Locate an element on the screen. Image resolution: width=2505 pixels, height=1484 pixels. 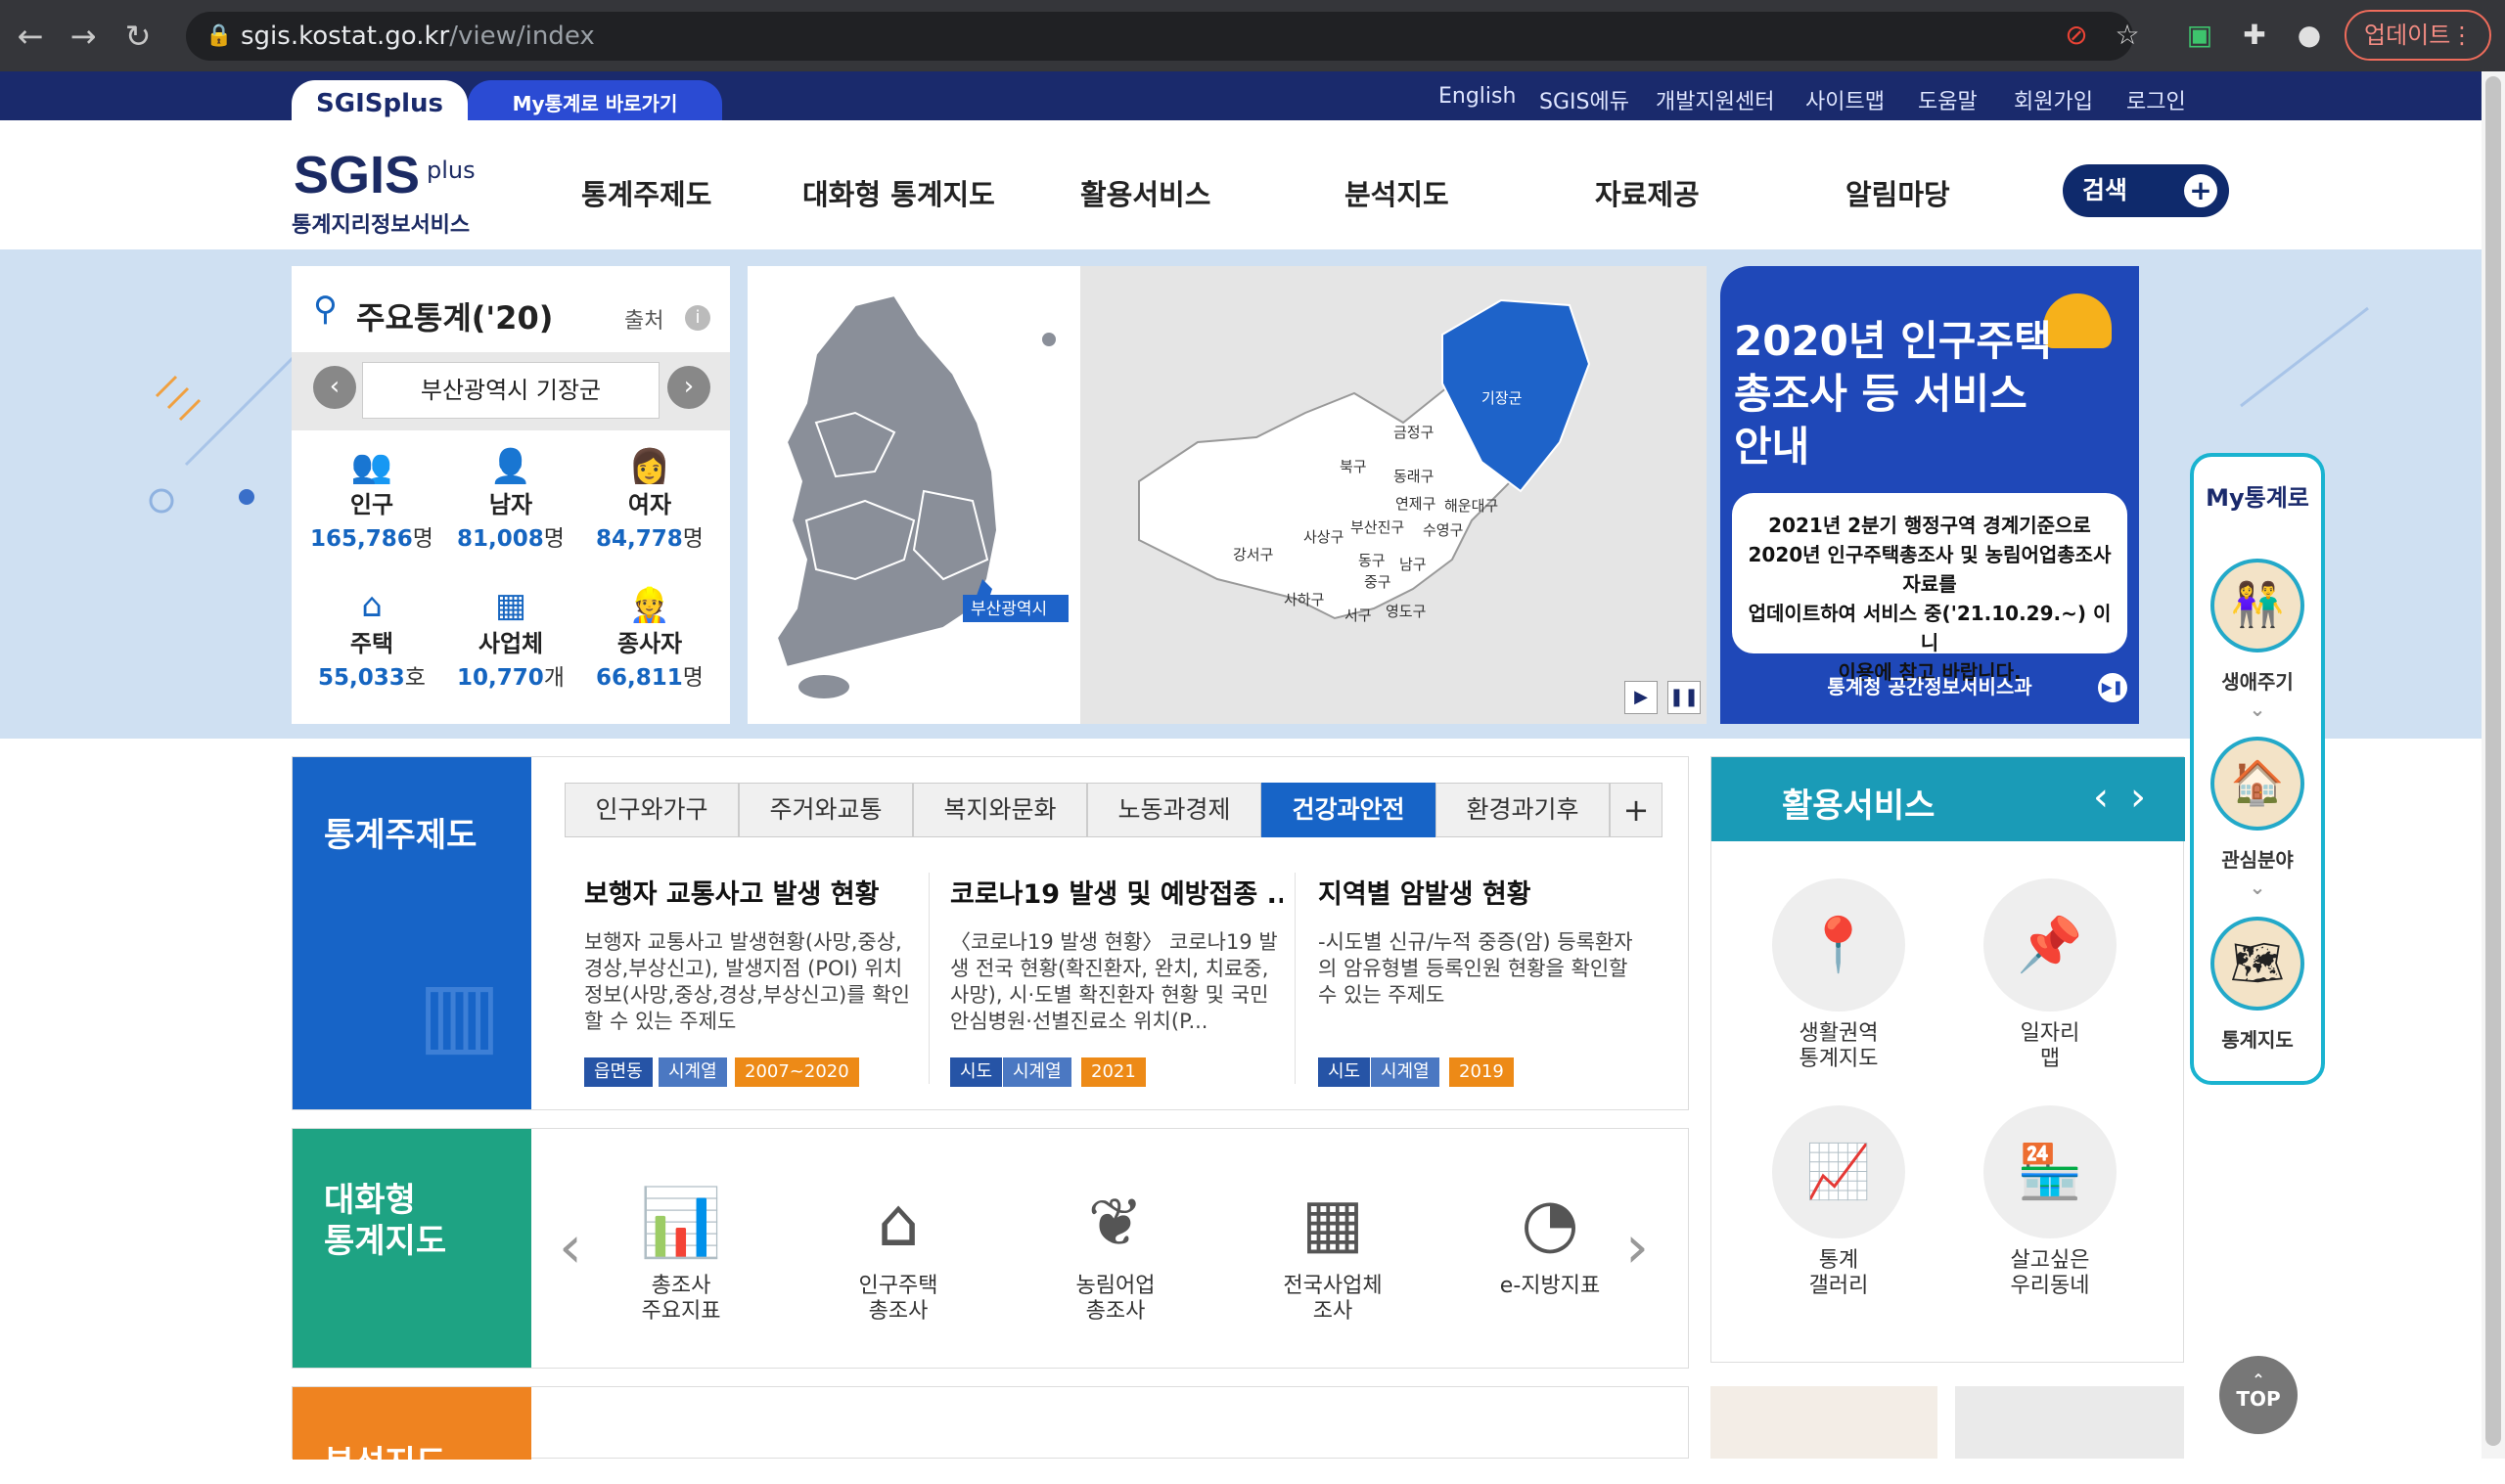
menu-data: 자료제공 is located at coordinates (1647, 192).